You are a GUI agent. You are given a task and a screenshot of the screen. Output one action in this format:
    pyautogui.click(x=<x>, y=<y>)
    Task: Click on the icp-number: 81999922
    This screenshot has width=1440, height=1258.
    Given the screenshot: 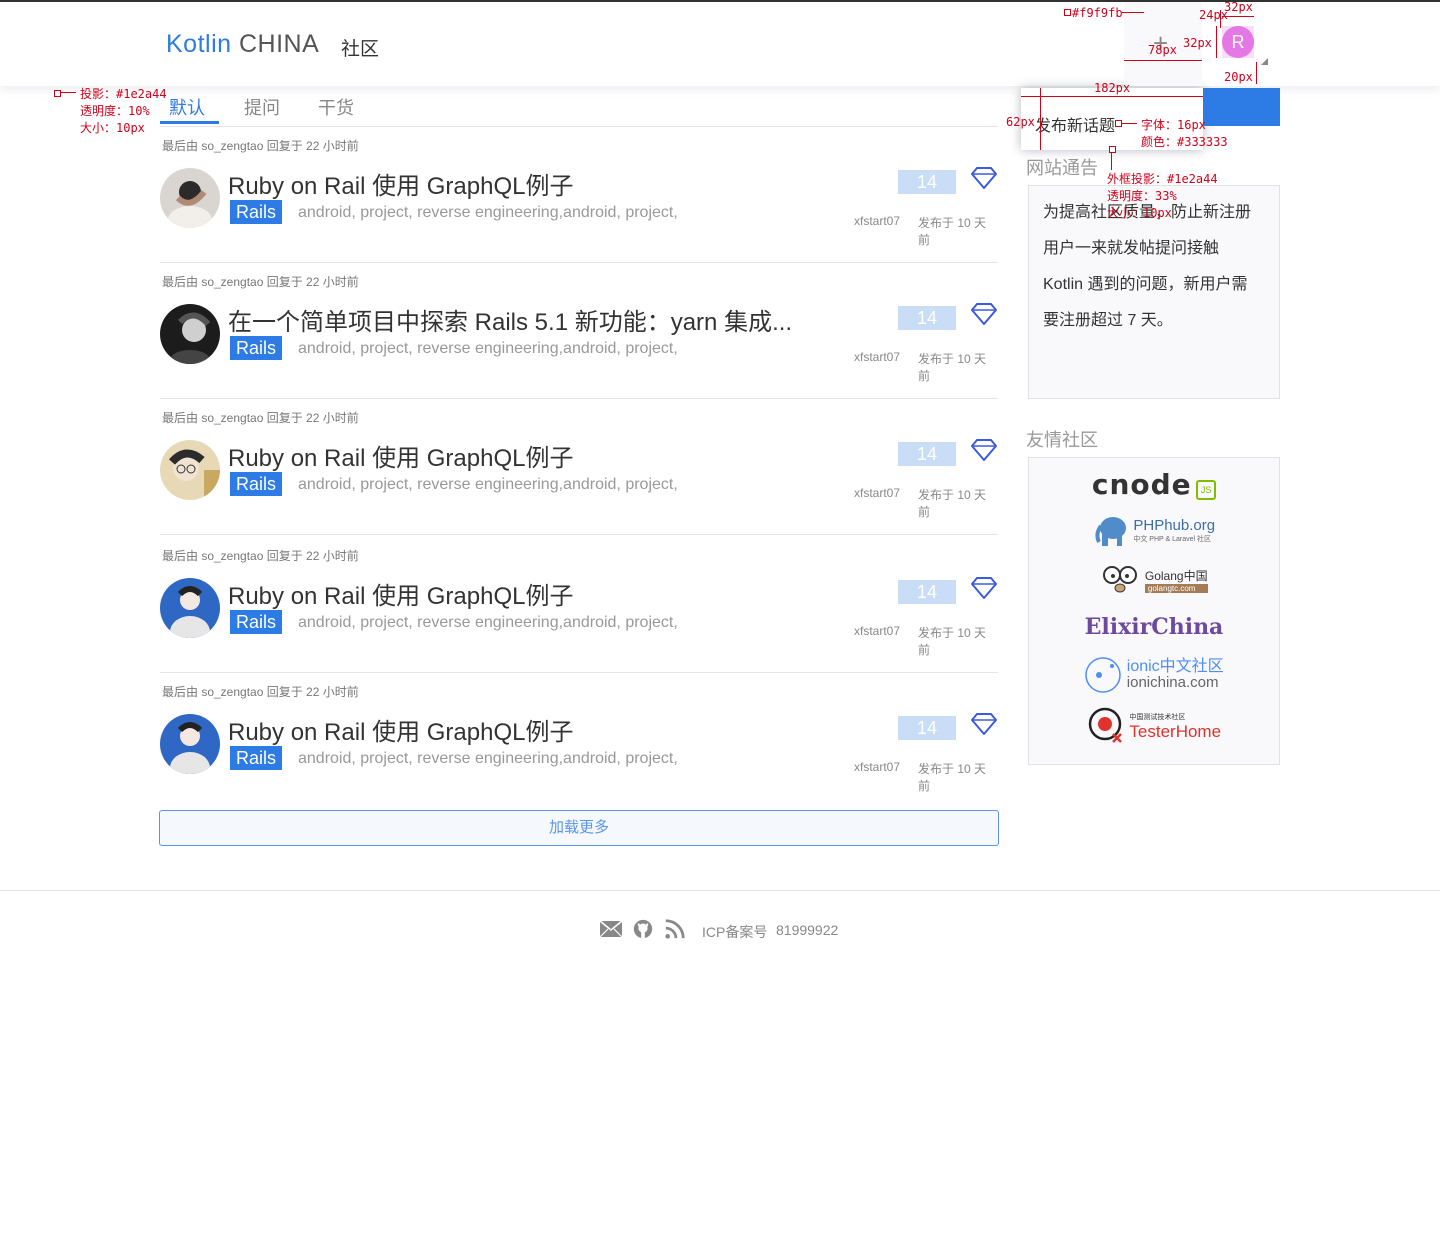 What is the action you would take?
    pyautogui.click(x=807, y=930)
    